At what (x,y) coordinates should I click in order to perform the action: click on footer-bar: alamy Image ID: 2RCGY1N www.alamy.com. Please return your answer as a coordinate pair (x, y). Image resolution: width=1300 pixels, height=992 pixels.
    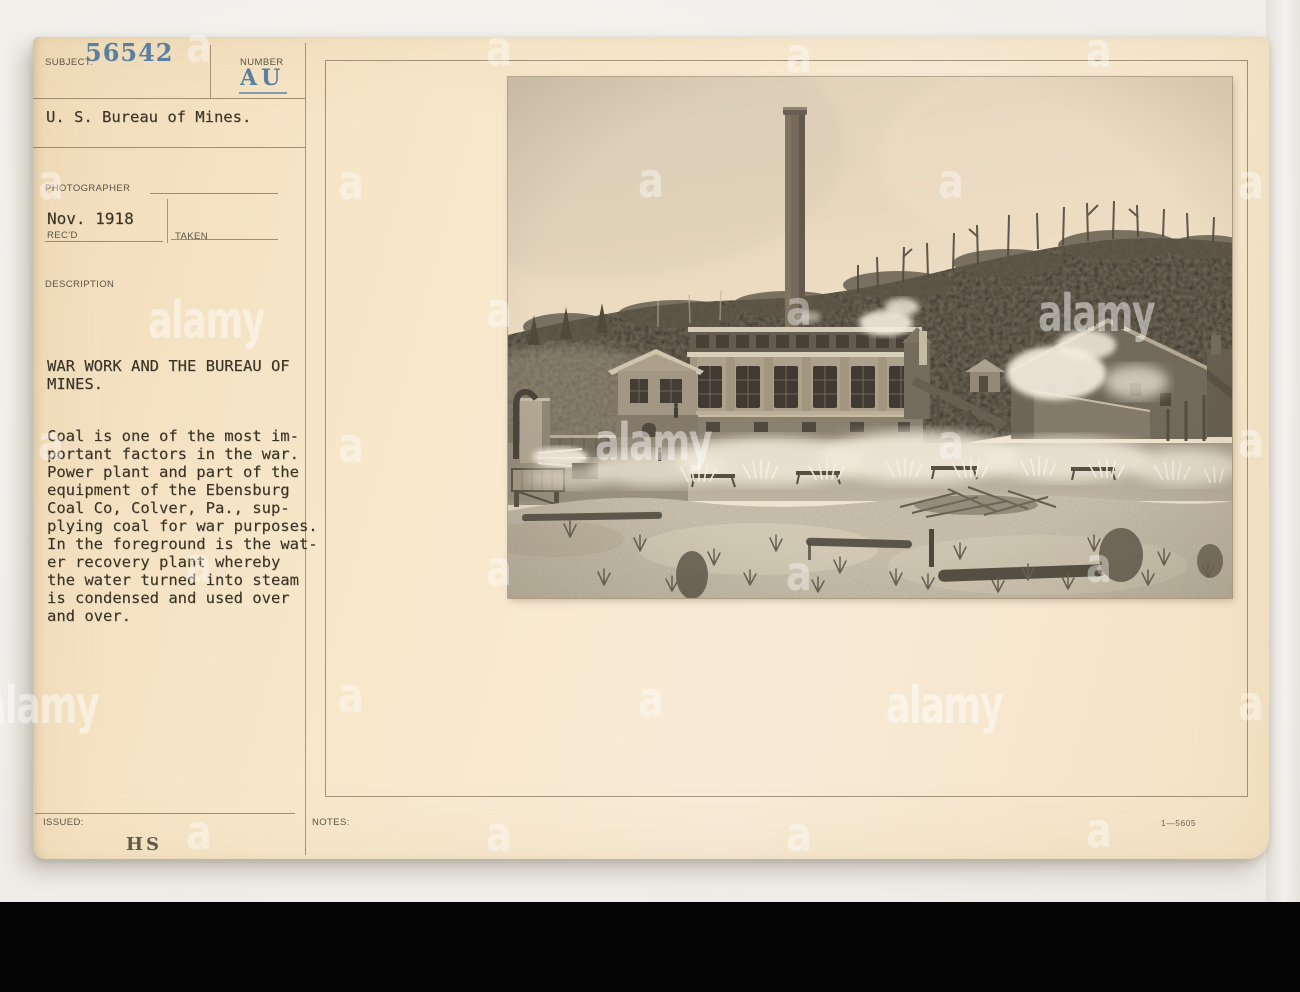
    Looking at the image, I should click on (650, 947).